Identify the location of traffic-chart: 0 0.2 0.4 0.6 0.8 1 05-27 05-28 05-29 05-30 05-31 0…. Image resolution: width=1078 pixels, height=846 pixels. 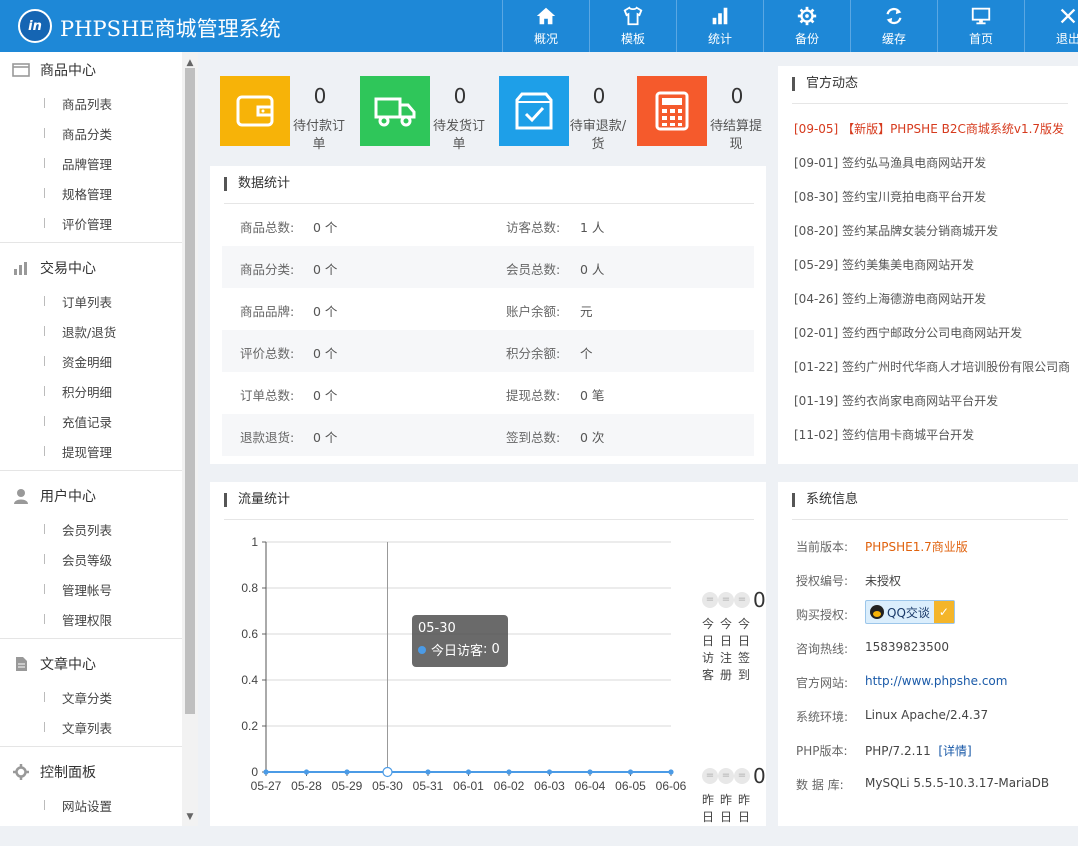
(464, 664).